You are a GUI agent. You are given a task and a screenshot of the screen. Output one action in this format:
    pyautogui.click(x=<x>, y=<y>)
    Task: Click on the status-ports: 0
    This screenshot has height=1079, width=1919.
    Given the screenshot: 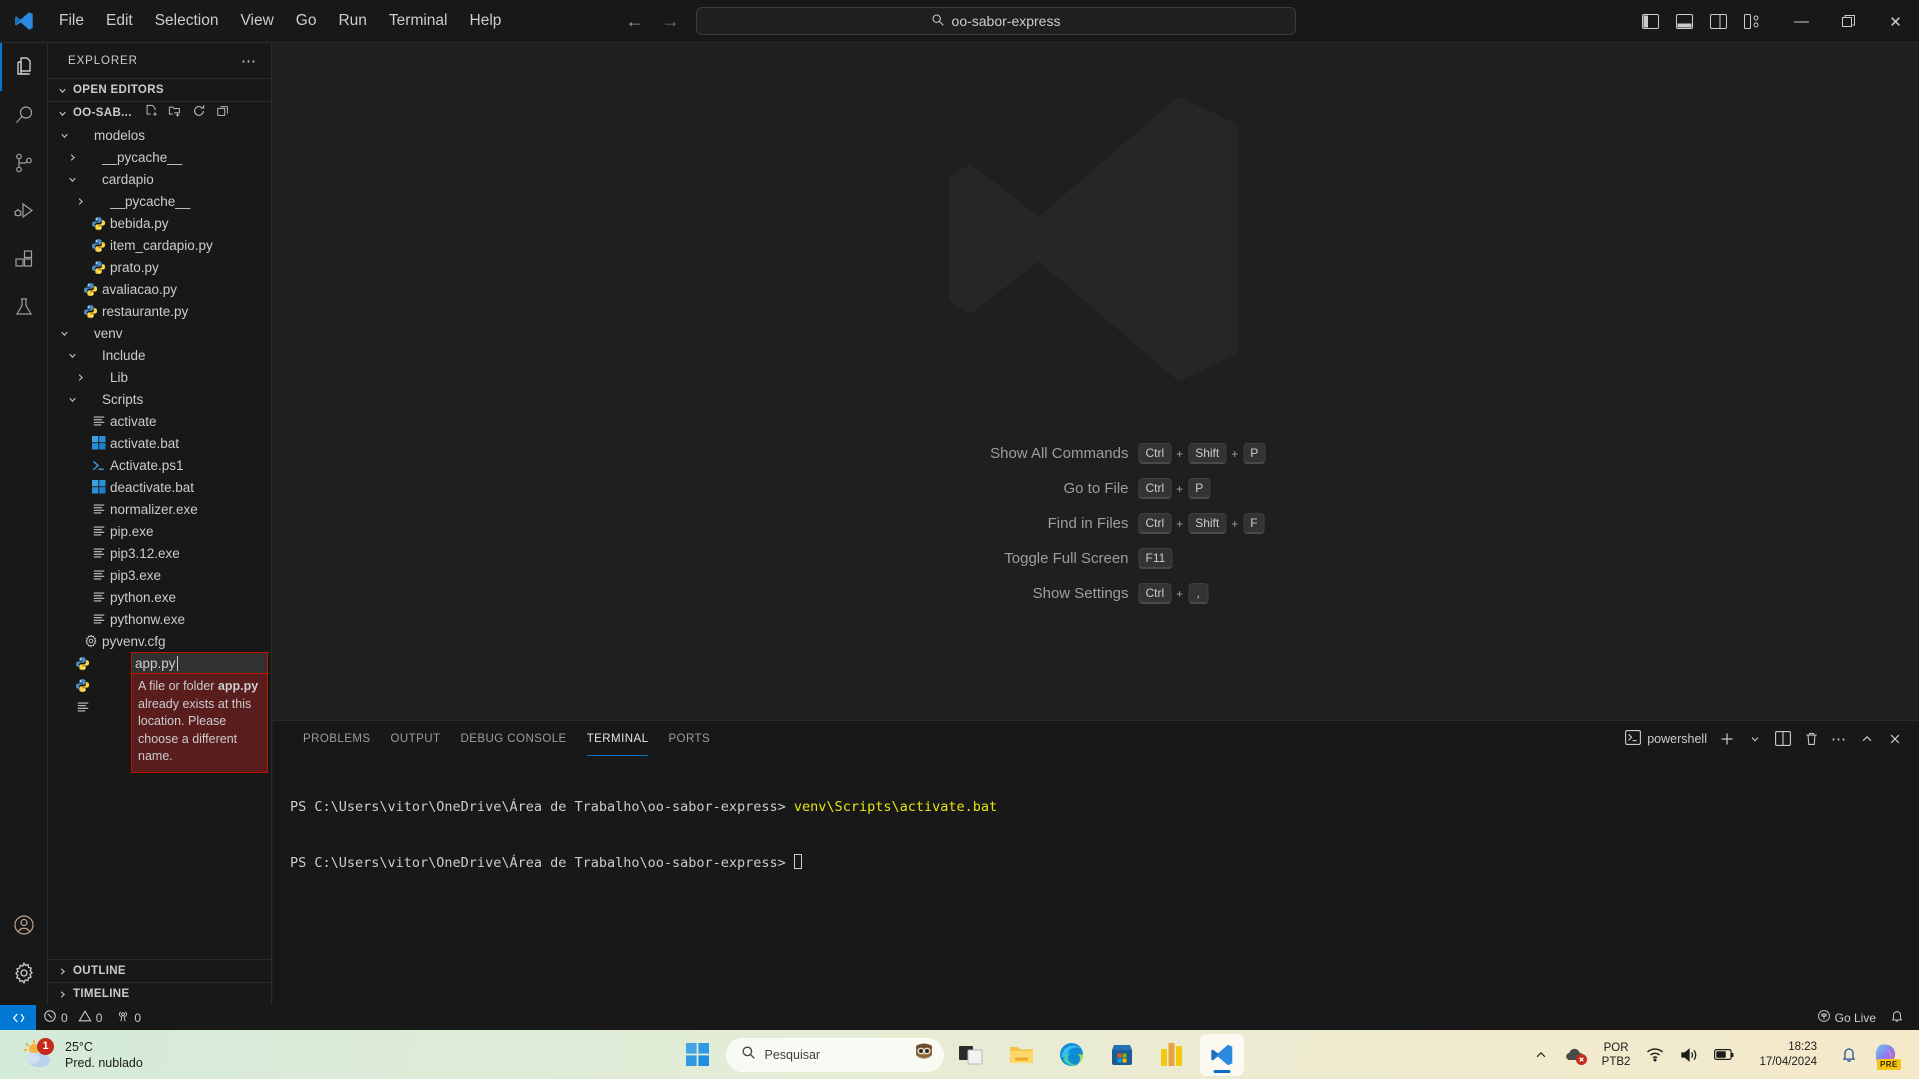 What is the action you would take?
    pyautogui.click(x=128, y=1017)
    